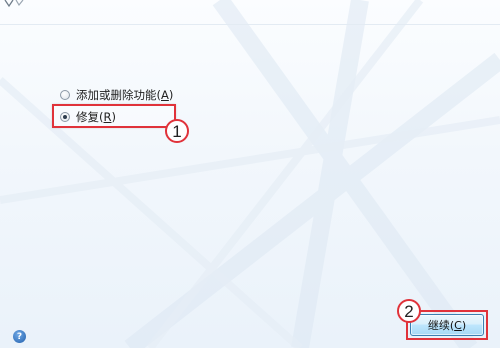 The image size is (500, 348). What do you see at coordinates (96, 117) in the screenshot?
I see `option-repair-label: 修复(R)` at bounding box center [96, 117].